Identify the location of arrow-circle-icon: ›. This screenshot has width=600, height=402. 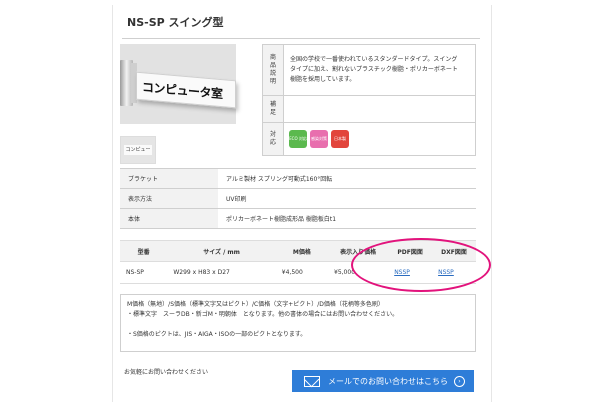
(459, 381).